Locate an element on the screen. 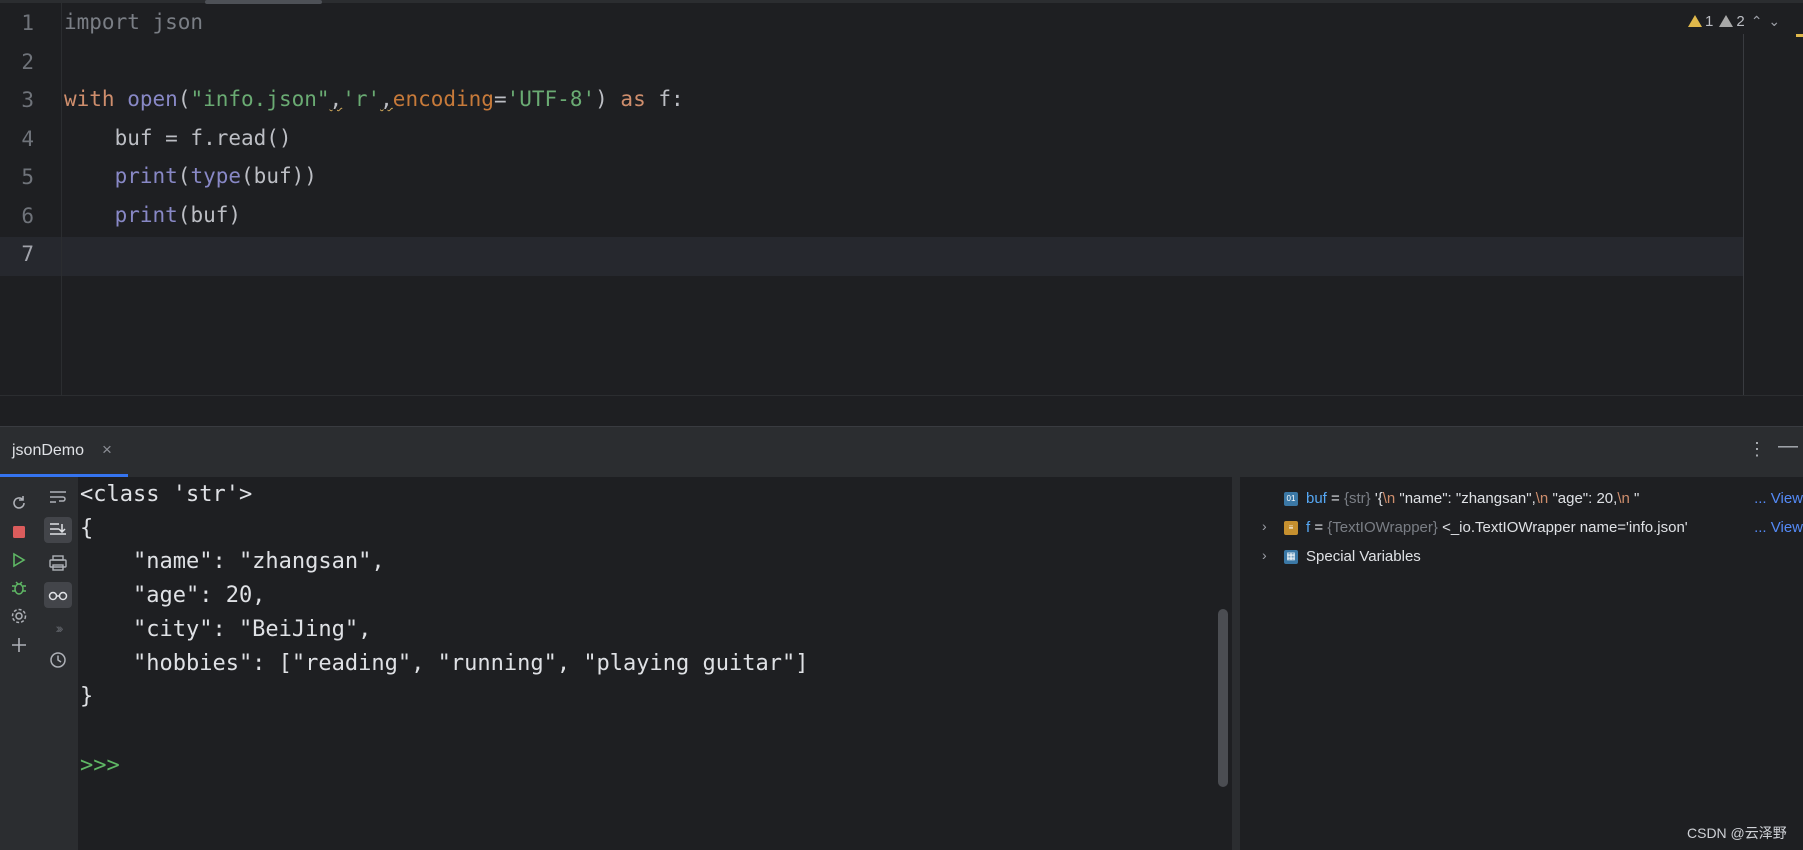 The width and height of the screenshot is (1803, 850). identifier: f: is located at coordinates (664, 99).